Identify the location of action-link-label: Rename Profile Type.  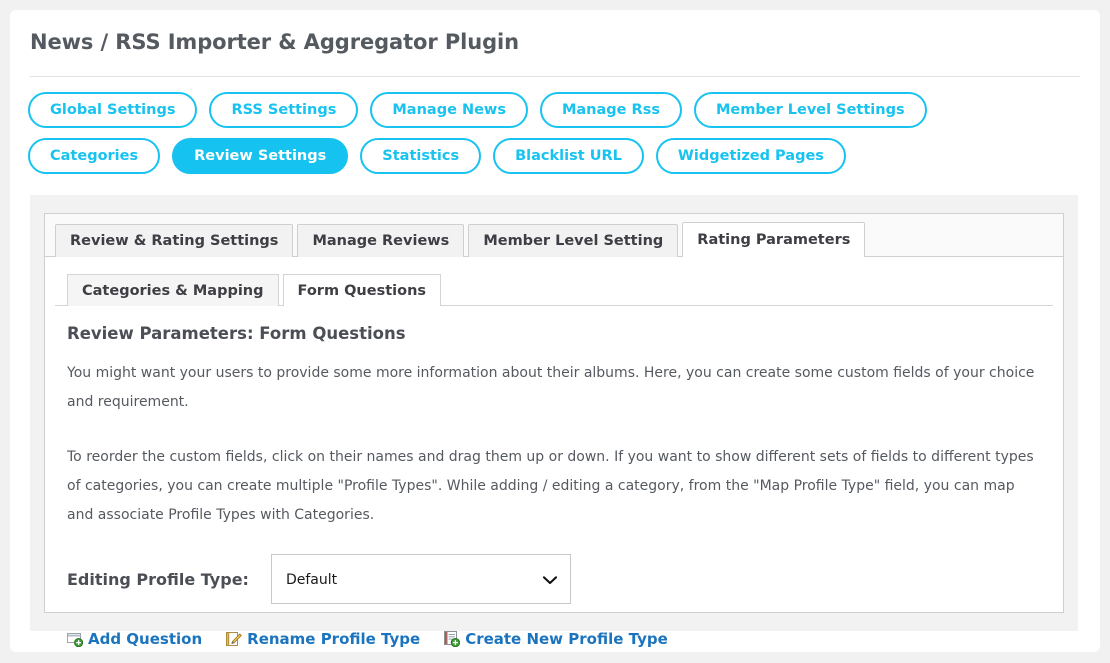
(334, 639).